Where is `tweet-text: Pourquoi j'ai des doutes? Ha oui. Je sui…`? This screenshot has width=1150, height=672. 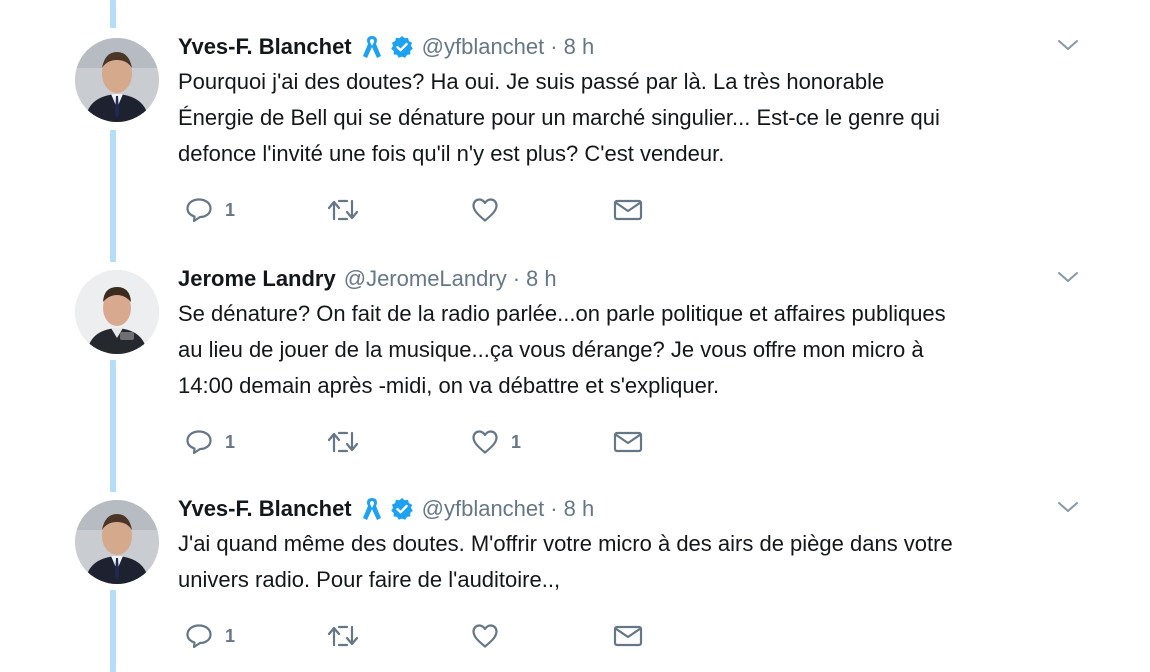 tweet-text: Pourquoi j'ai des doutes? Ha oui. Je sui… is located at coordinates (559, 117).